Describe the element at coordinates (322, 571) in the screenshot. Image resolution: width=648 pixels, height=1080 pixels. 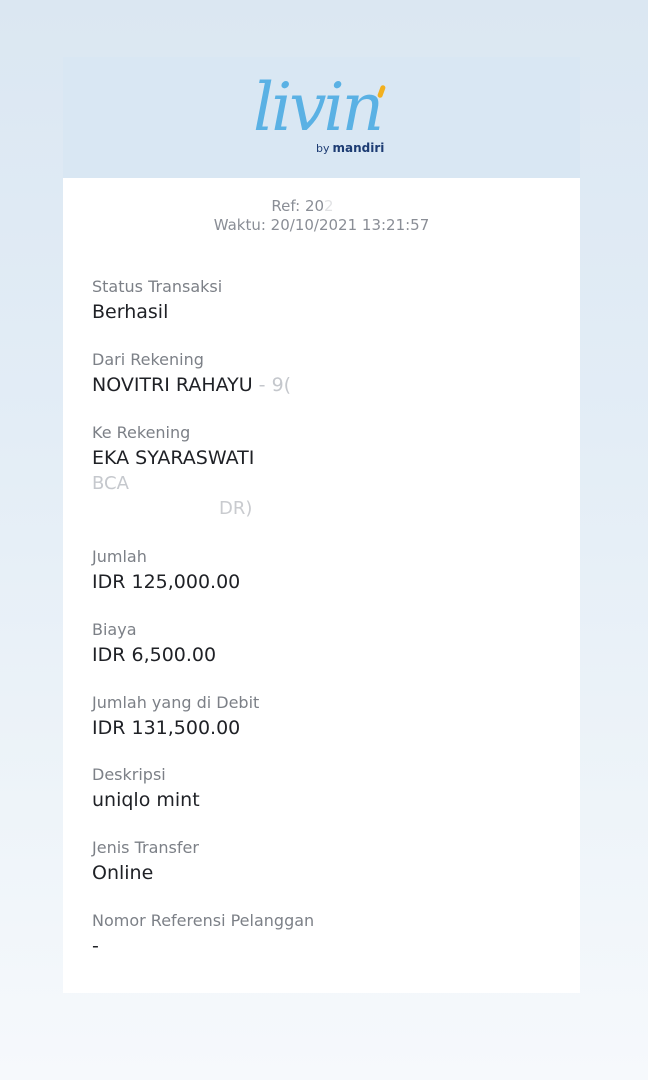
I see `field-amount: Jumlah IDR 125,000.00` at that location.